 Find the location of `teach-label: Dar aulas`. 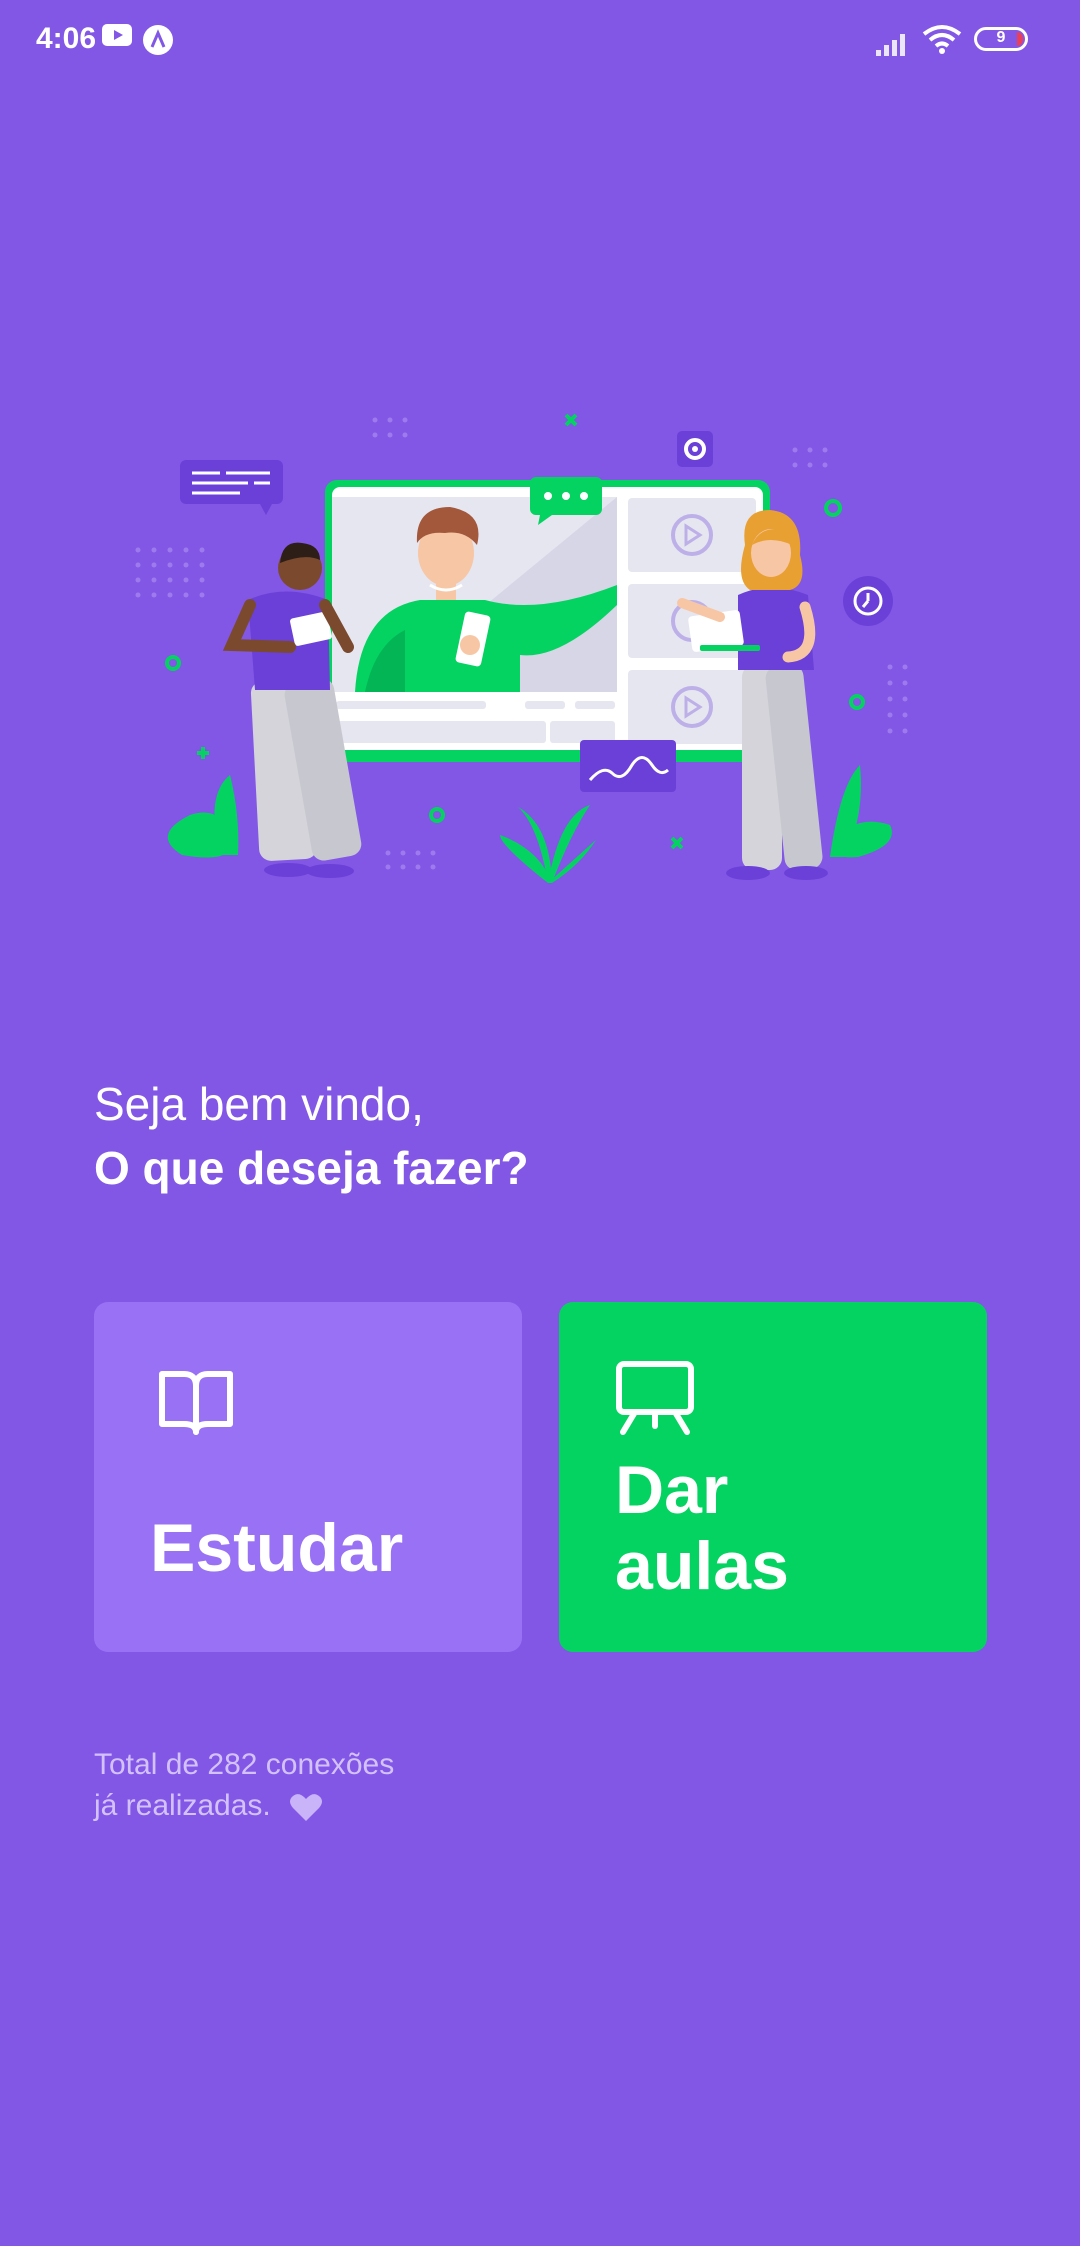

teach-label: Dar aulas is located at coordinates (765, 1528).